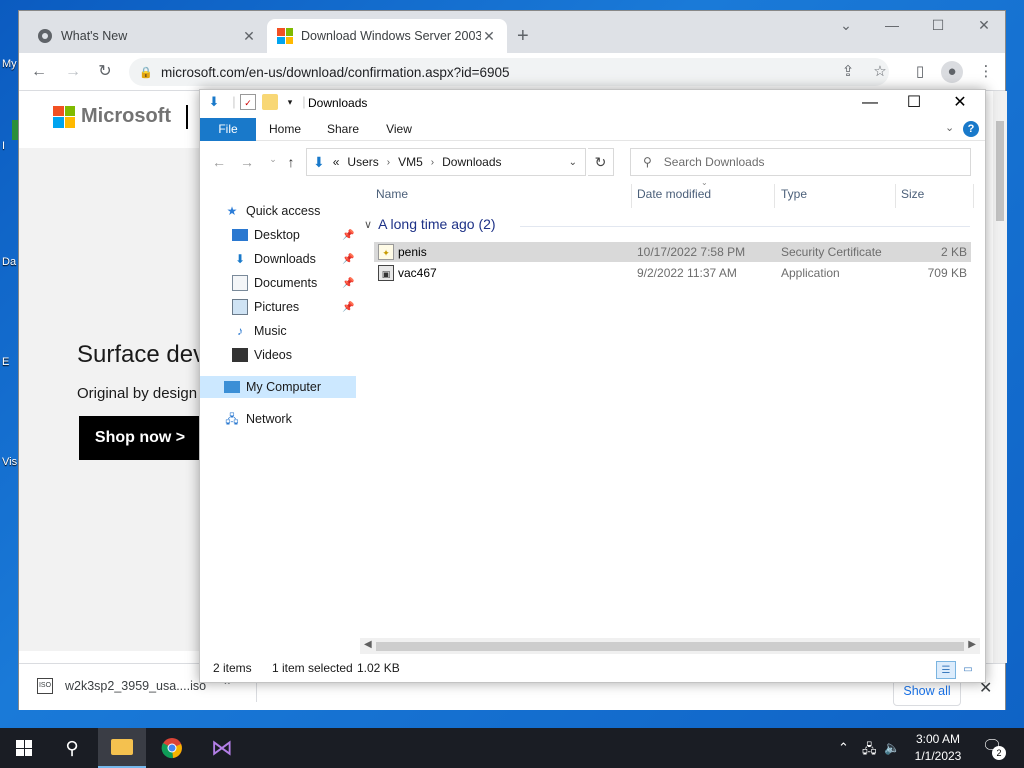 The height and width of the screenshot is (768, 1024). Describe the element at coordinates (523, 36) in the screenshot. I see `new-tab-icon: +` at that location.